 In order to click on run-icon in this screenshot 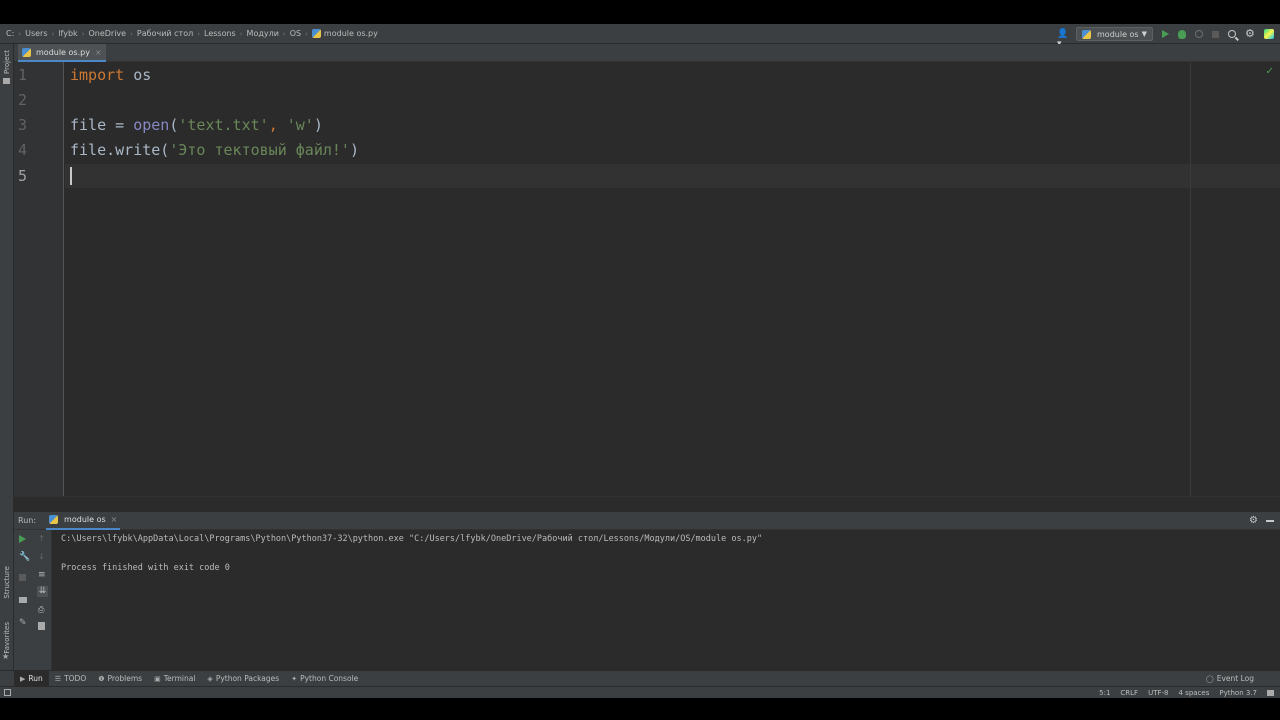, I will do `click(1165, 34)`.